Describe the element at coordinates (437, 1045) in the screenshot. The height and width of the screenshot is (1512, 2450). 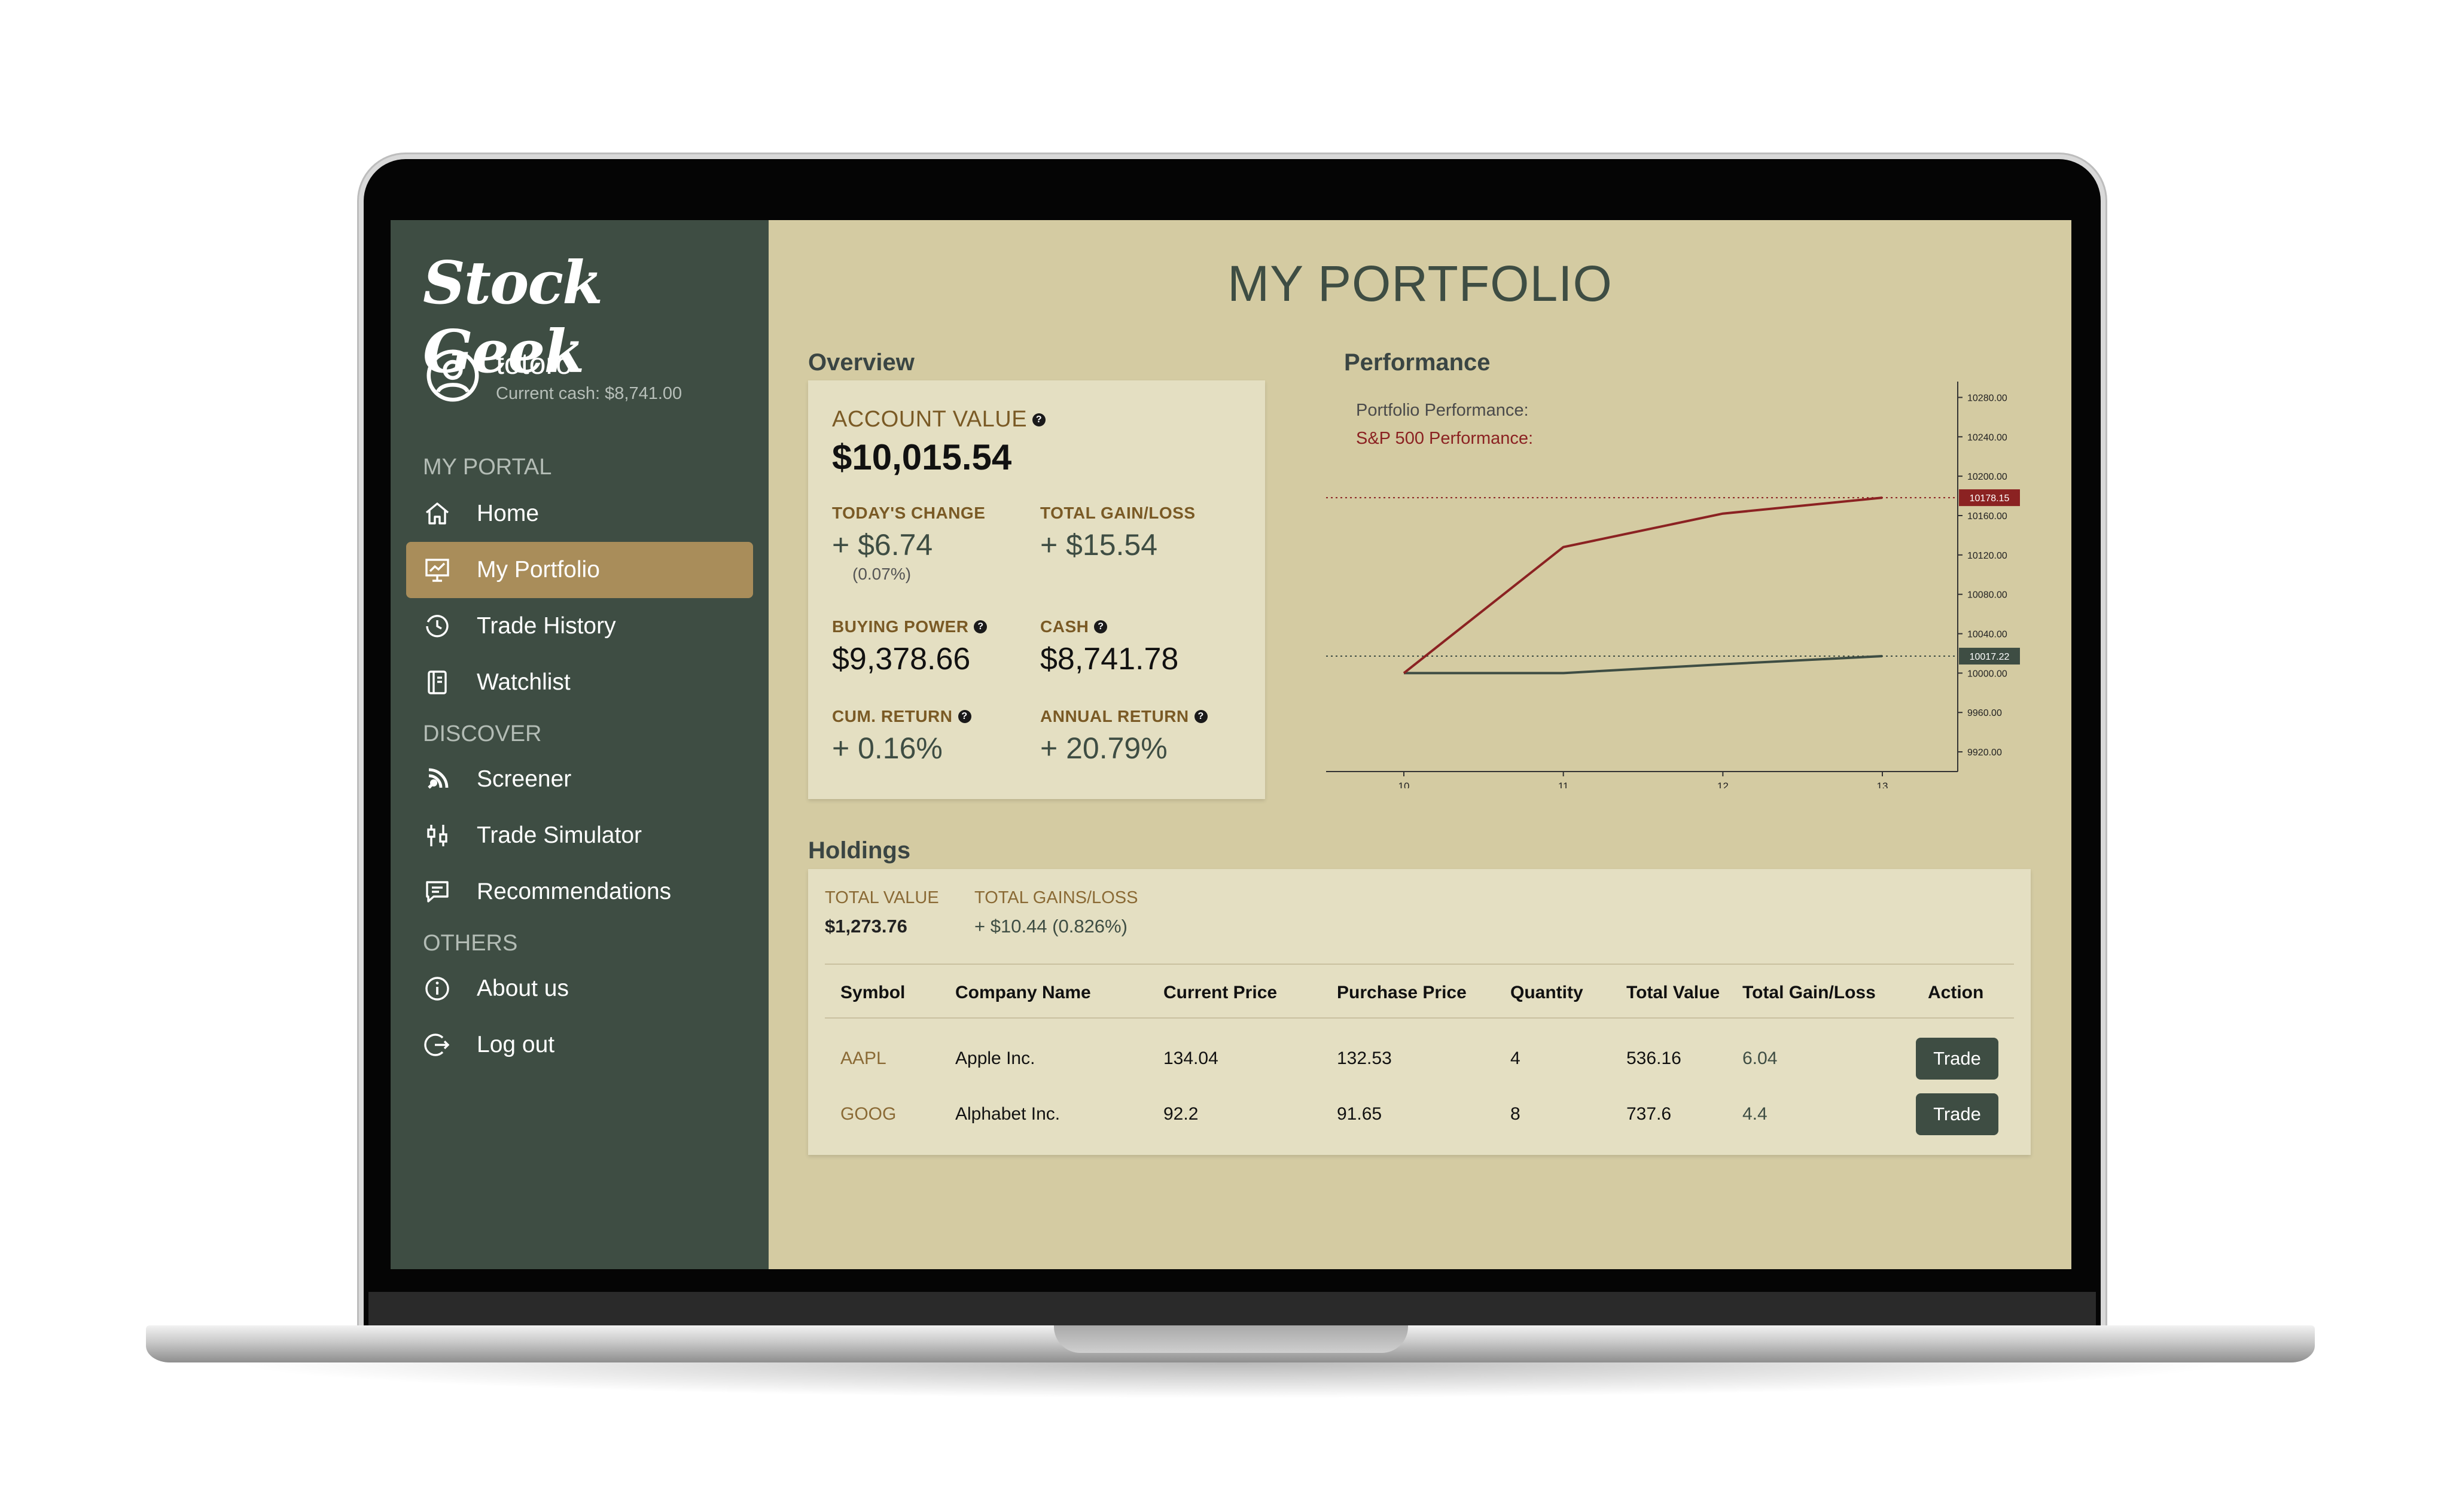
I see `logout-icon` at that location.